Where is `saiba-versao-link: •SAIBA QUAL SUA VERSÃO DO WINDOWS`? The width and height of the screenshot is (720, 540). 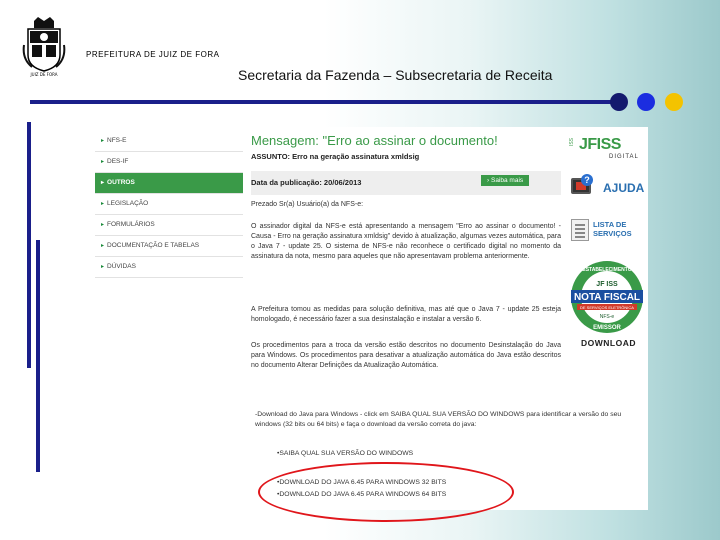
saiba-versao-link: •SAIBA QUAL SUA VERSÃO DO WINDOWS is located at coordinates (345, 453).